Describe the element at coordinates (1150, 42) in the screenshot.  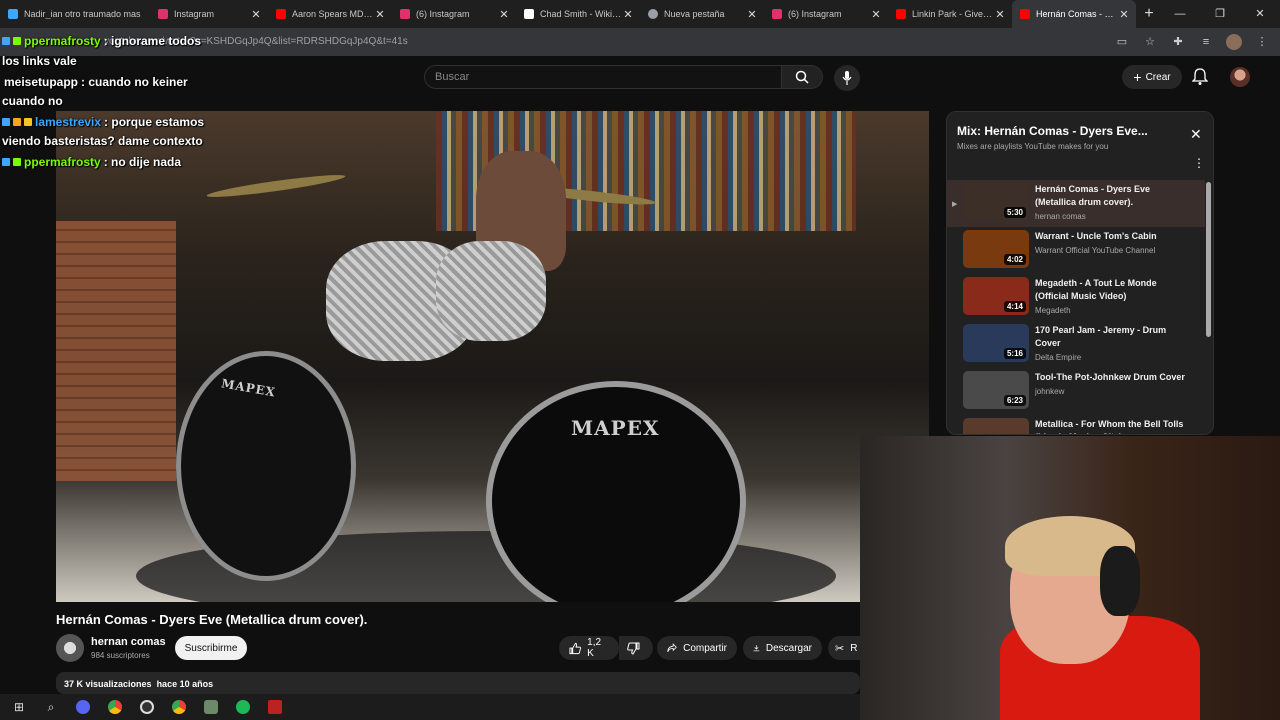
I see `star-icon: ☆` at that location.